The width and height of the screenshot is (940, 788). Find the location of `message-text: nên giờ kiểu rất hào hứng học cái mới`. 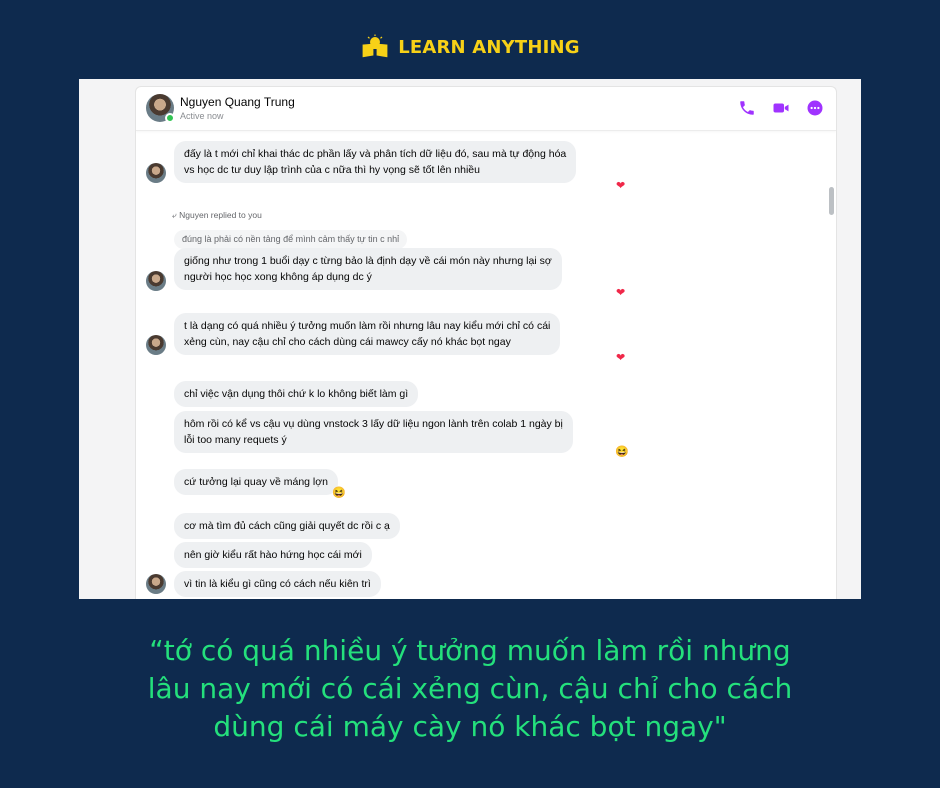

message-text: nên giờ kiểu rất hào hứng học cái mới is located at coordinates (273, 555).